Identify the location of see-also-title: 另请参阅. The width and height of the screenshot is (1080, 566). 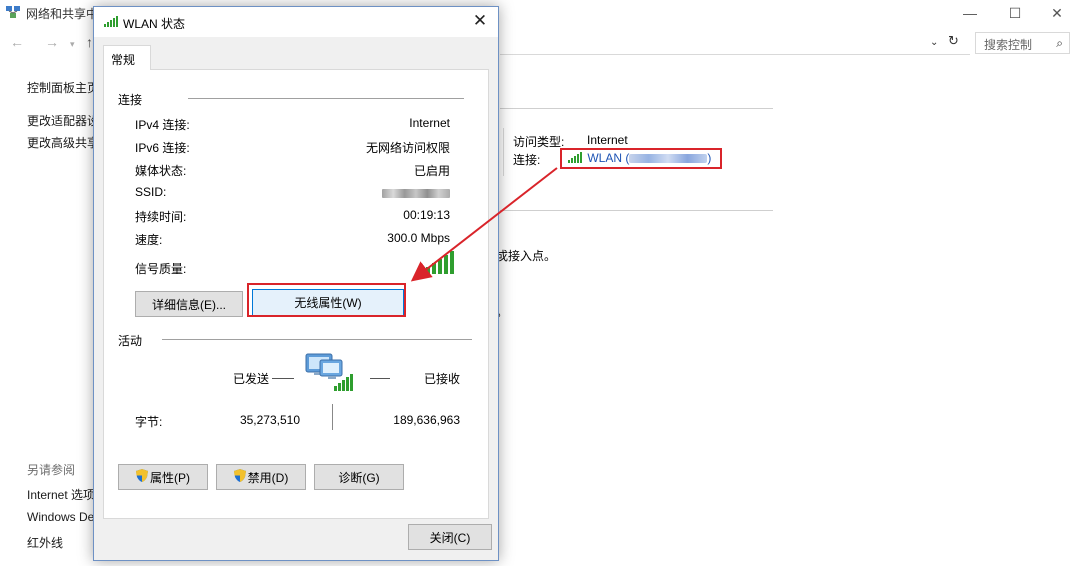
(51, 470).